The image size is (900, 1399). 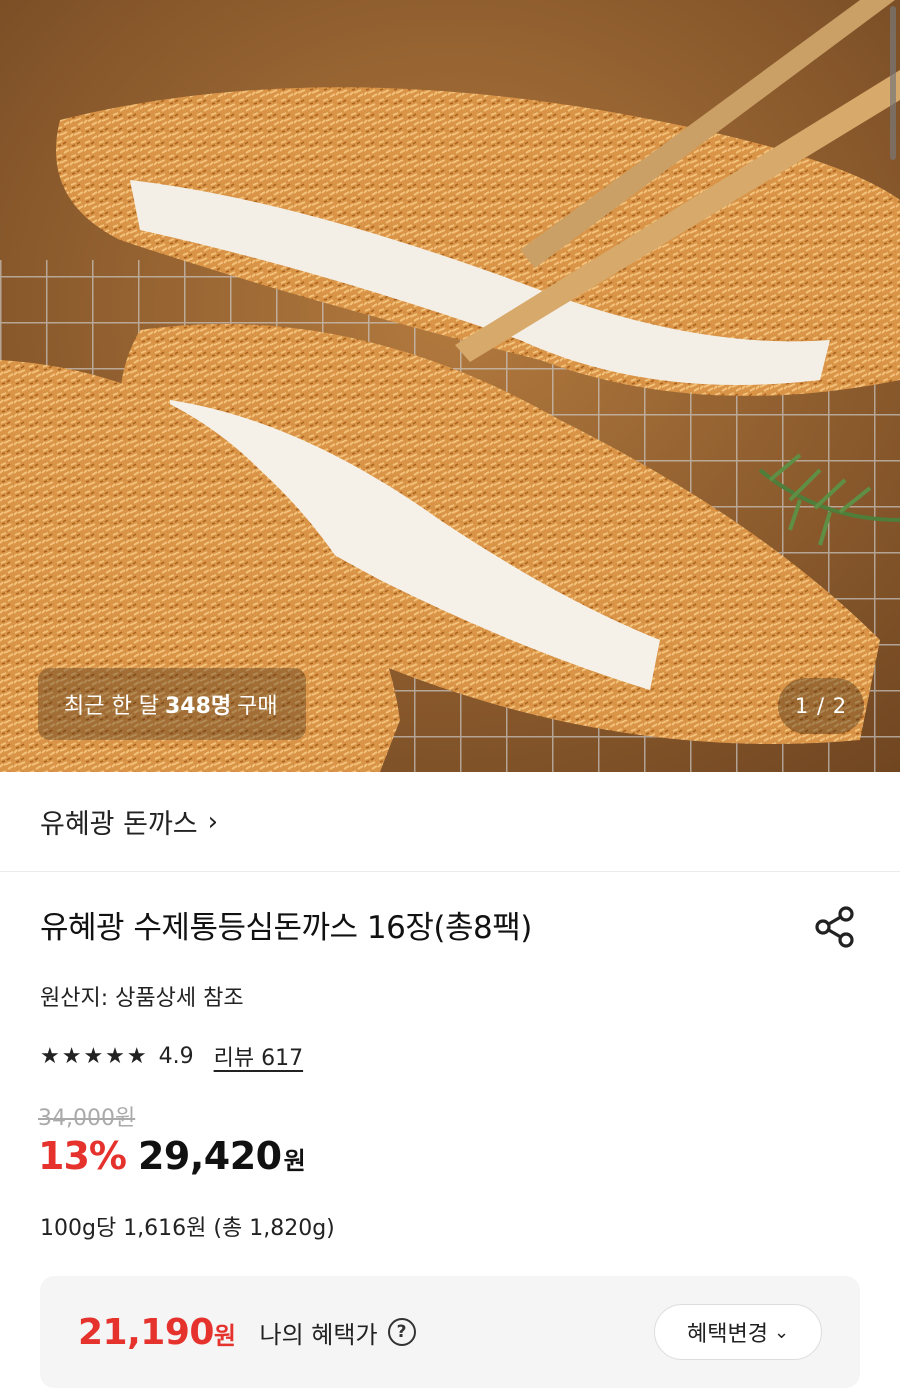 I want to click on scrollbar, so click(x=893, y=83).